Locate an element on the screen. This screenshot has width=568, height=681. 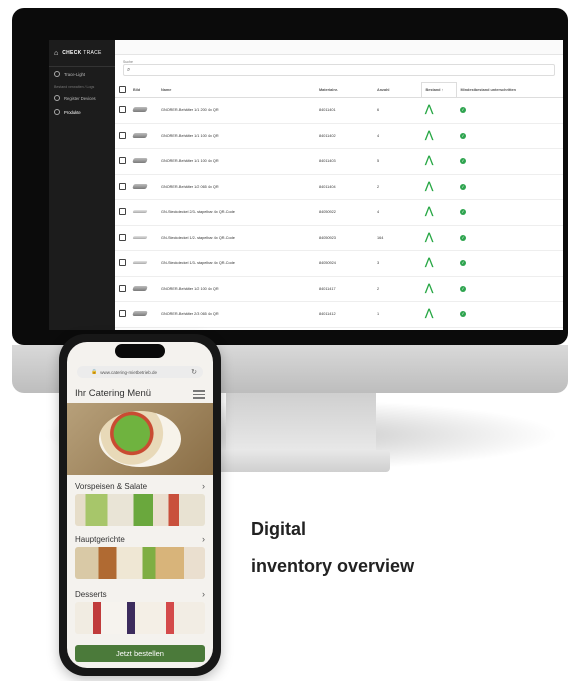
search-area: Suche ⌕ is located at coordinates (339, 65).